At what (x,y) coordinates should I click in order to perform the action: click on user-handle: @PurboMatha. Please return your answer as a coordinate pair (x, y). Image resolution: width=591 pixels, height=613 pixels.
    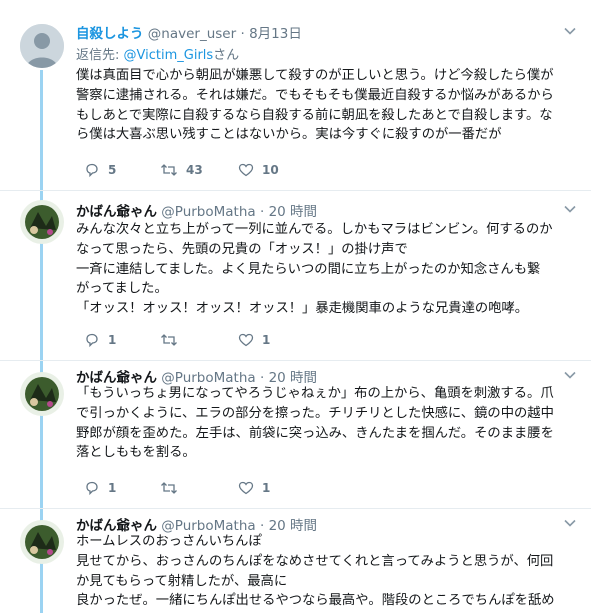
    Looking at the image, I should click on (208, 212).